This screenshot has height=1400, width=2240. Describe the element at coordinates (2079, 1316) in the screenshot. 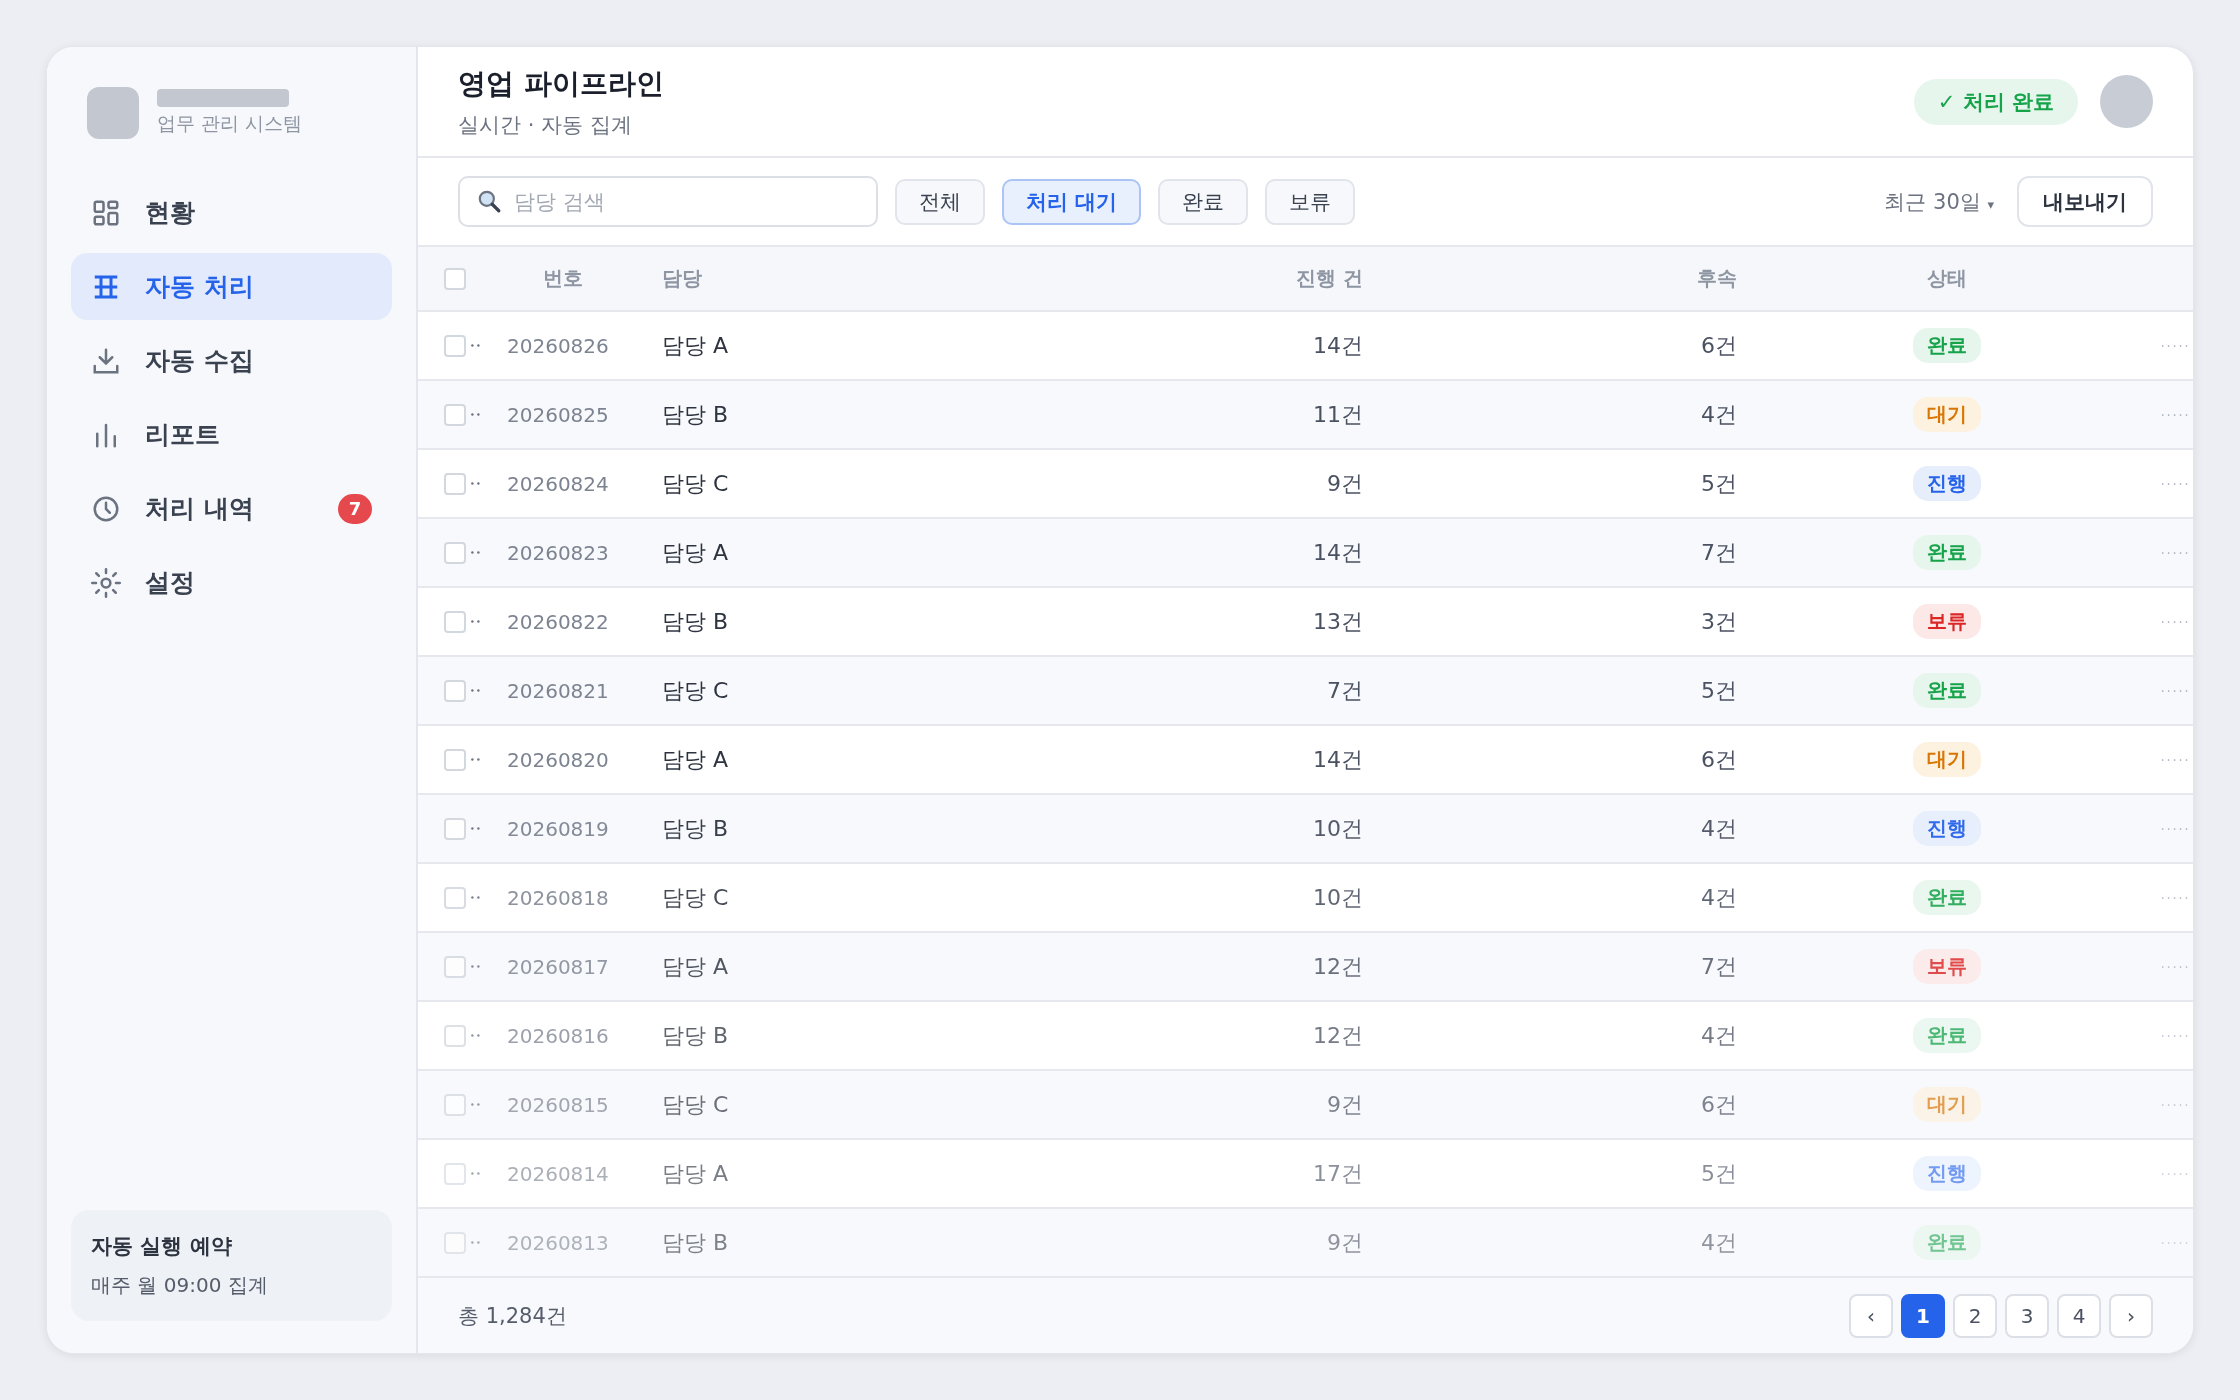

I see `page-button: 4` at that location.